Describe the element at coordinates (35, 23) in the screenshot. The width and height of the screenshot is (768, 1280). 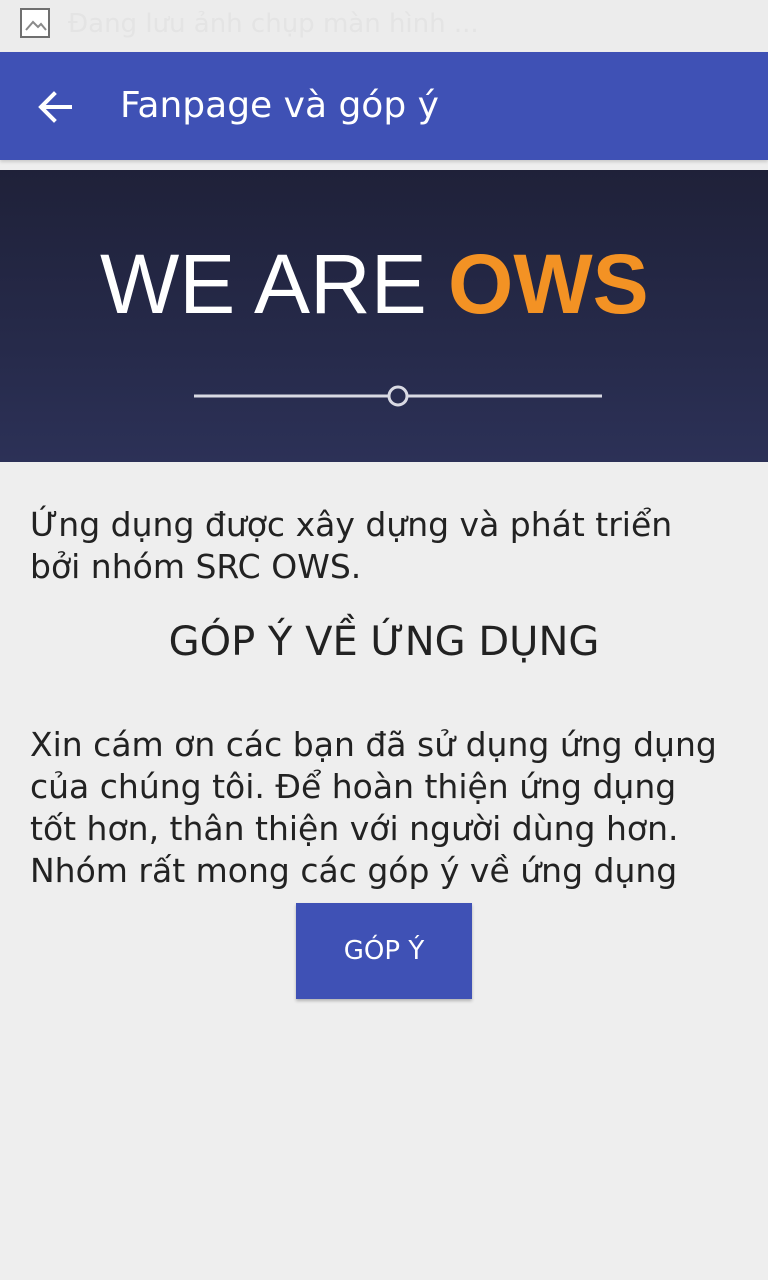
I see `image-icon` at that location.